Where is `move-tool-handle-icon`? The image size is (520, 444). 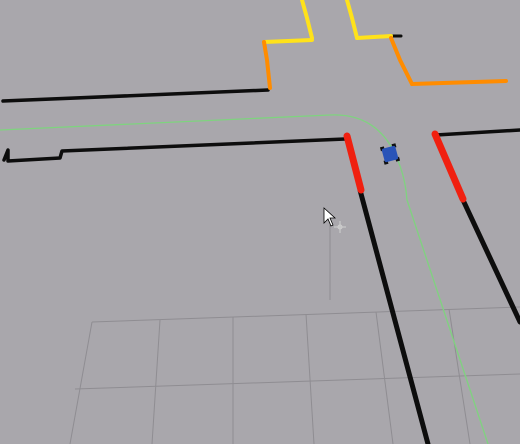 move-tool-handle-icon is located at coordinates (340, 227).